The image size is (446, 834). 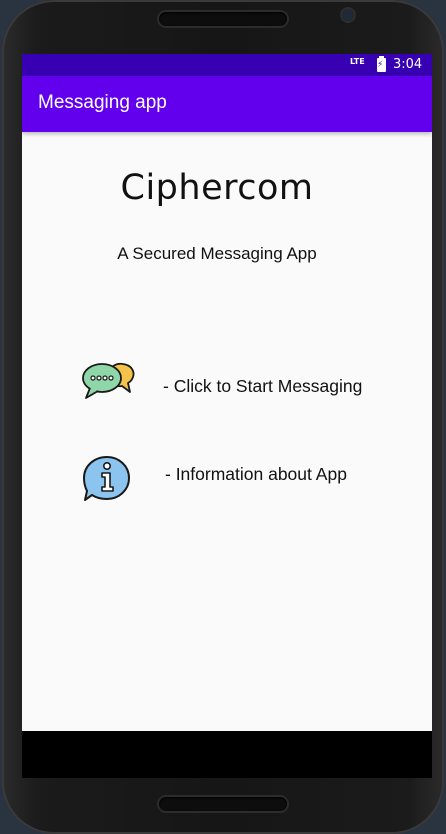 I want to click on navigation-area, so click(x=227, y=754).